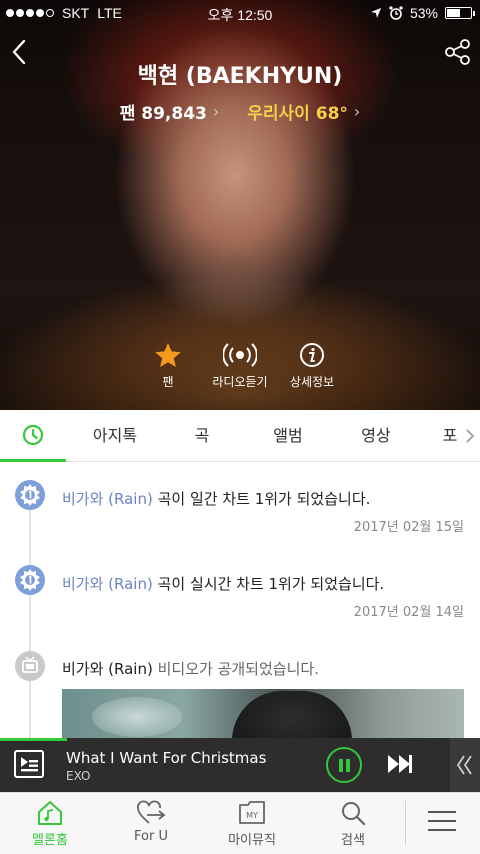 This screenshot has height=854, width=480. Describe the element at coordinates (30, 615) in the screenshot. I see `timeline-line` at that location.